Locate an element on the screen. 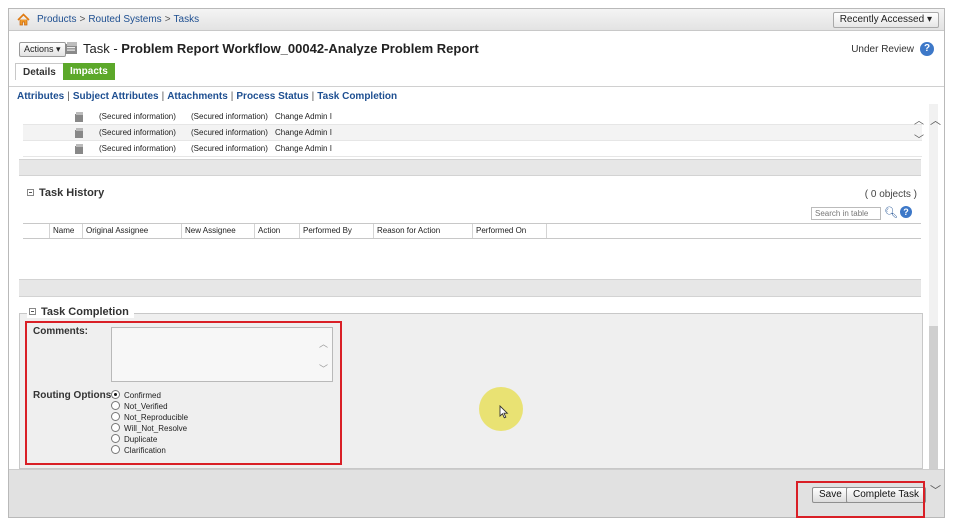  column-header: Action is located at coordinates (267, 231).